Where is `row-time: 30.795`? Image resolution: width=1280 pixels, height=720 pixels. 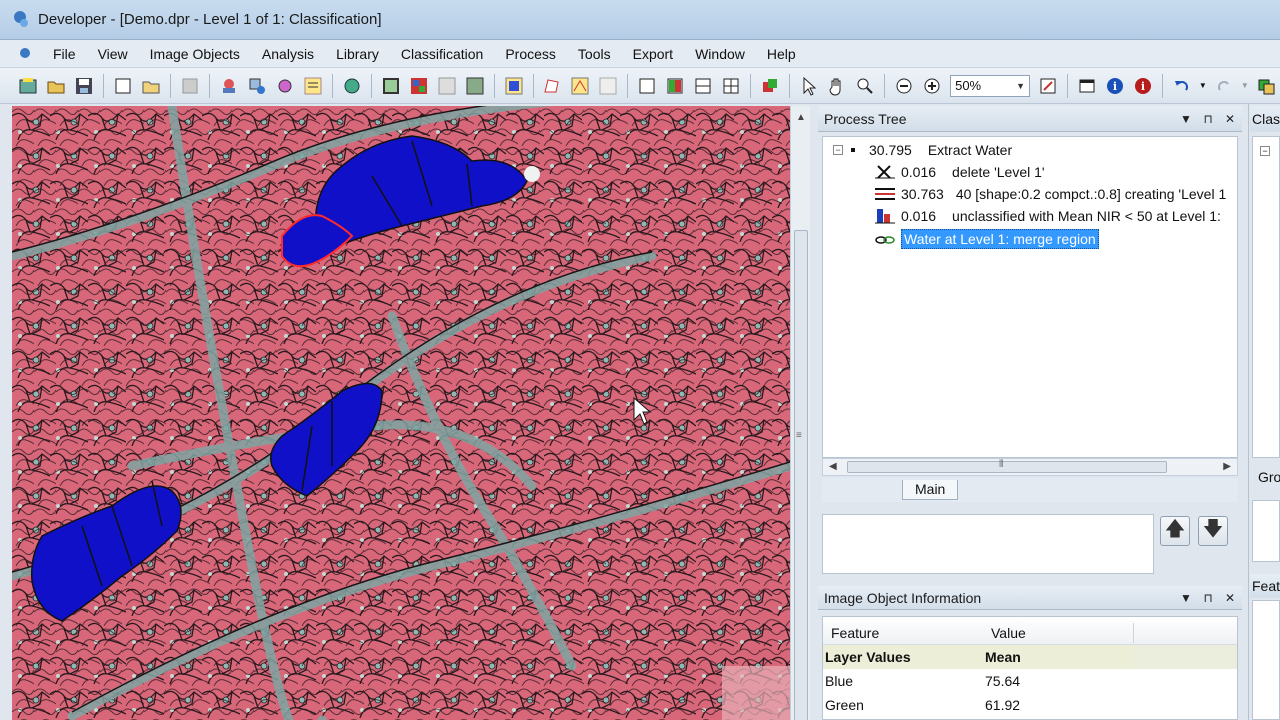 row-time: 30.795 is located at coordinates (890, 150).